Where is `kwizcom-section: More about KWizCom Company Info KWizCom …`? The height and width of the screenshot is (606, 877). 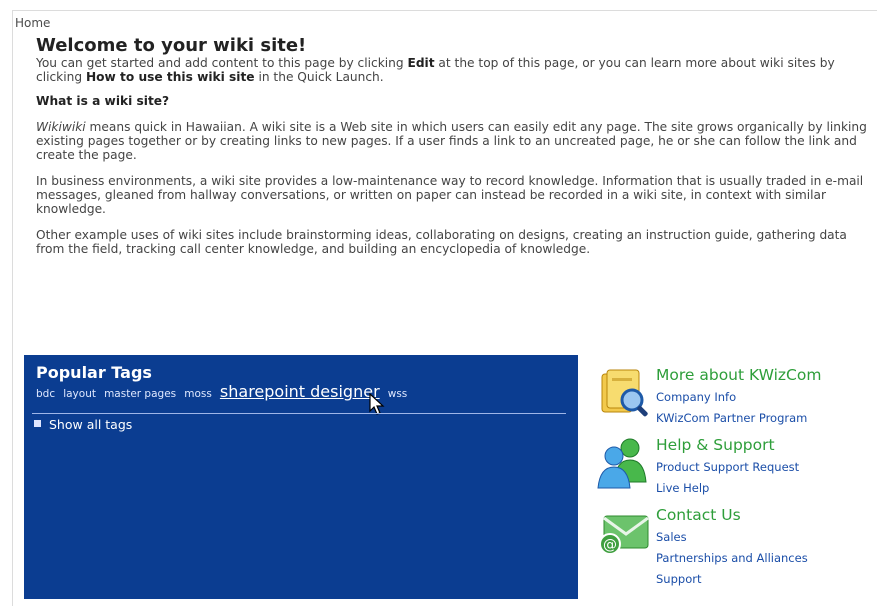 kwizcom-section: More about KWizCom Company Info KWizCom … is located at coordinates (732, 399).